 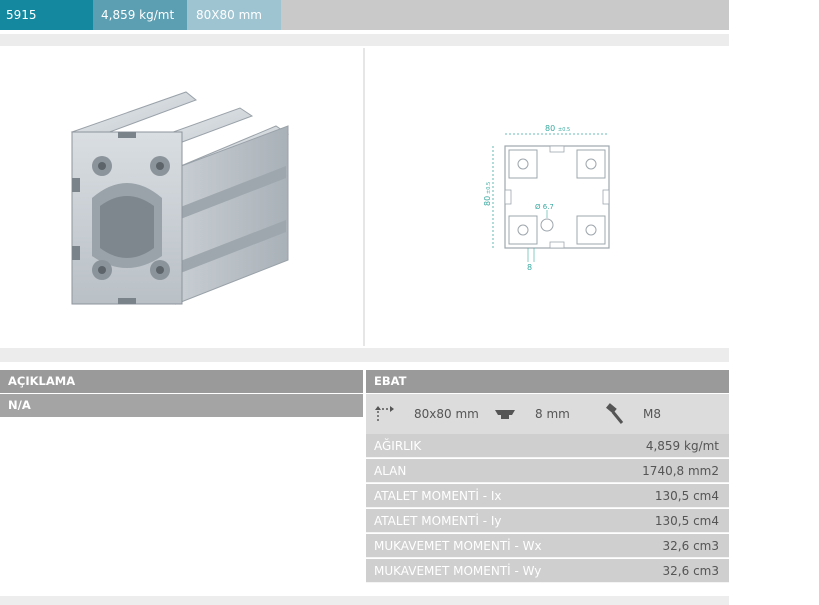 What do you see at coordinates (547, 496) in the screenshot?
I see `property-row: ATALET MOMENTİ - Ix 130,5 cm4` at bounding box center [547, 496].